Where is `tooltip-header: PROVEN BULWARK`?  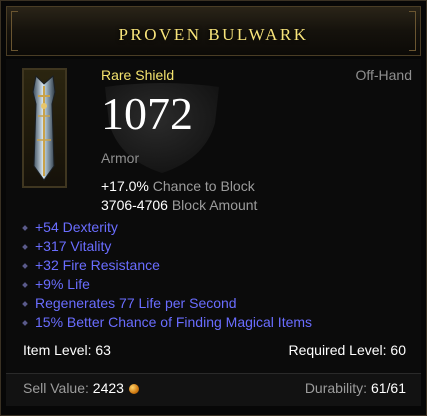 tooltip-header: PROVEN BULWARK is located at coordinates (213, 31).